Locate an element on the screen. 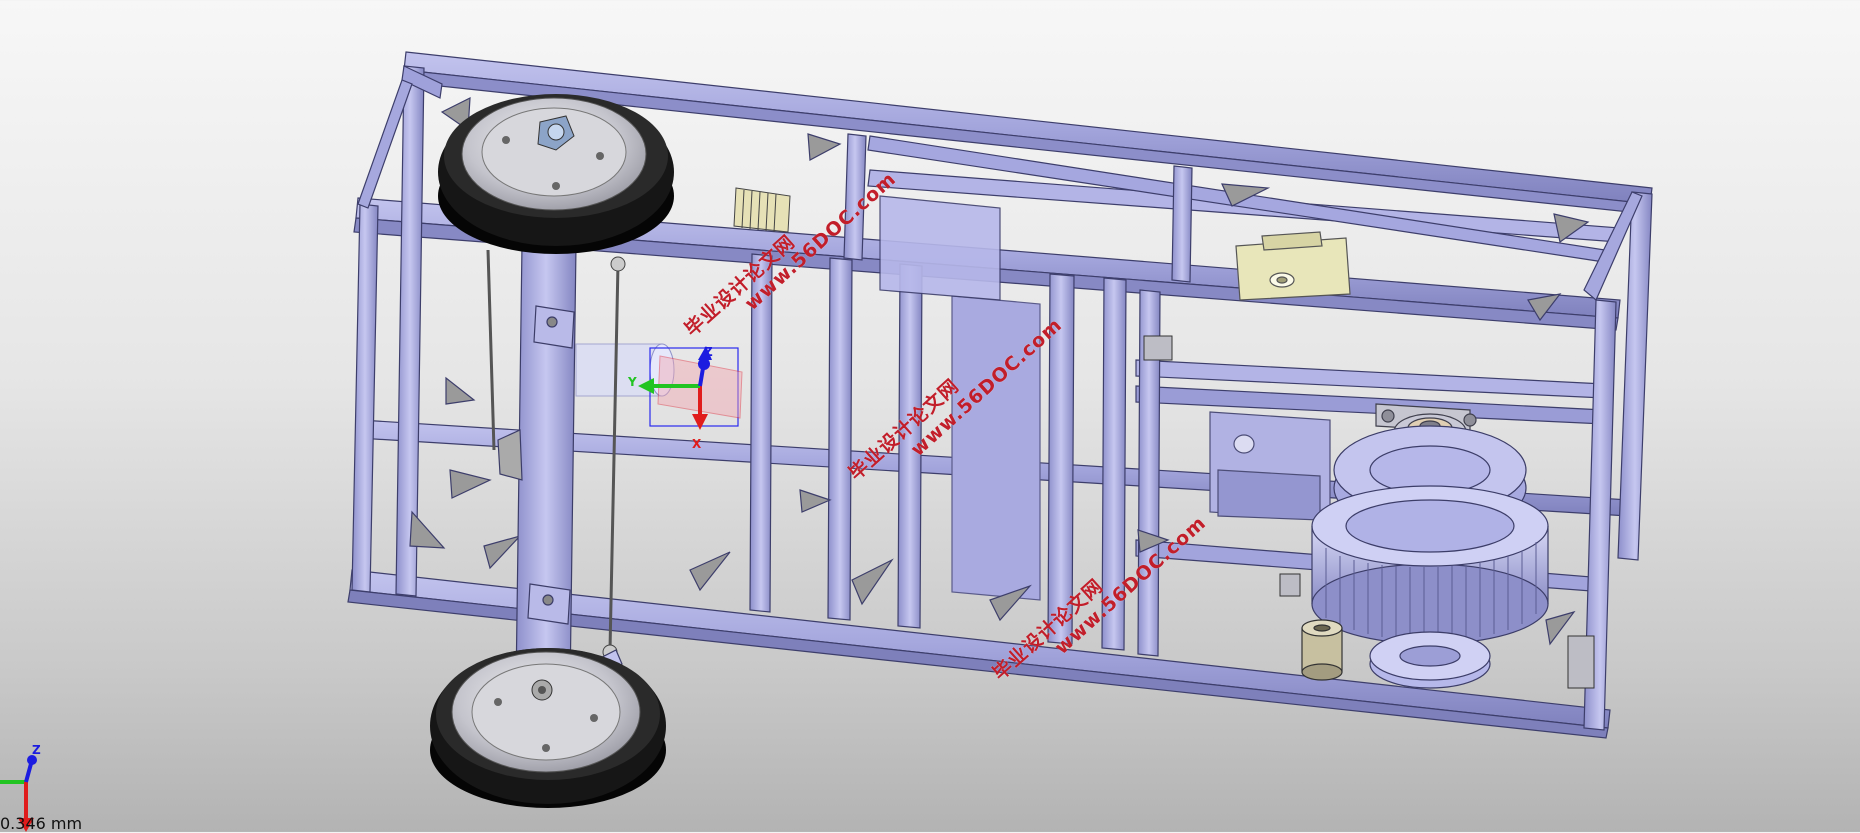  gizmo-z-label: Z is located at coordinates (708, 352).